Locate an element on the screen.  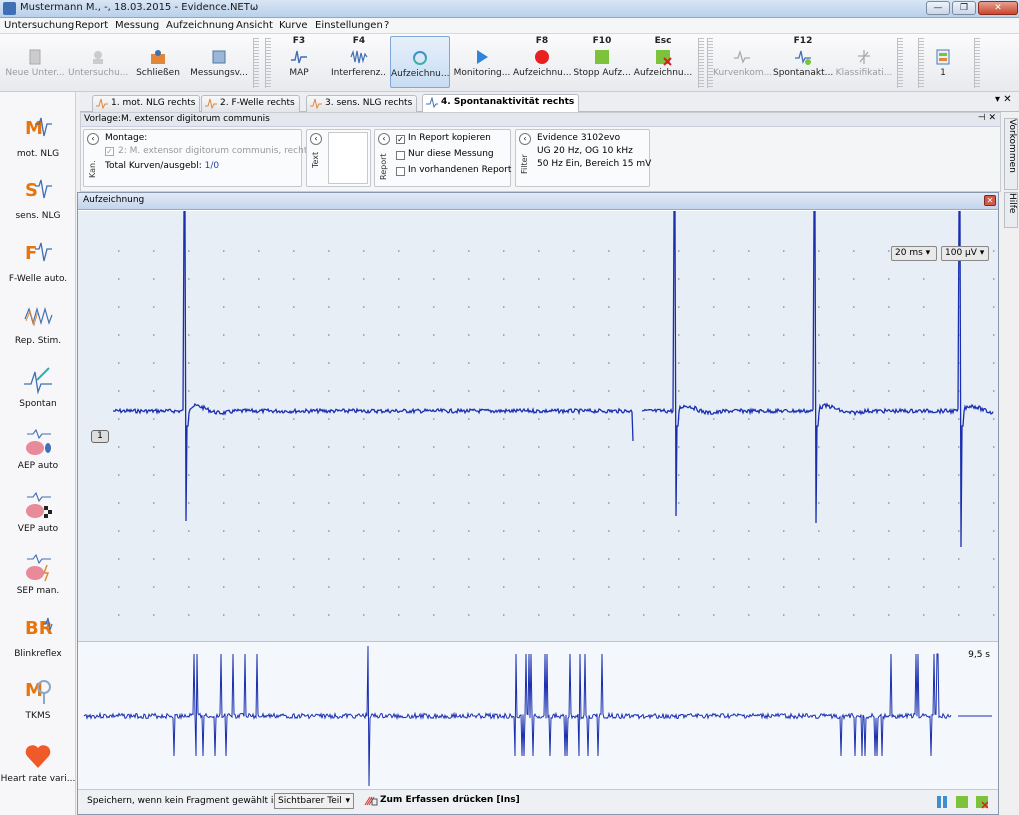
report-copy-checkbox: ✓ is located at coordinates (400, 139).